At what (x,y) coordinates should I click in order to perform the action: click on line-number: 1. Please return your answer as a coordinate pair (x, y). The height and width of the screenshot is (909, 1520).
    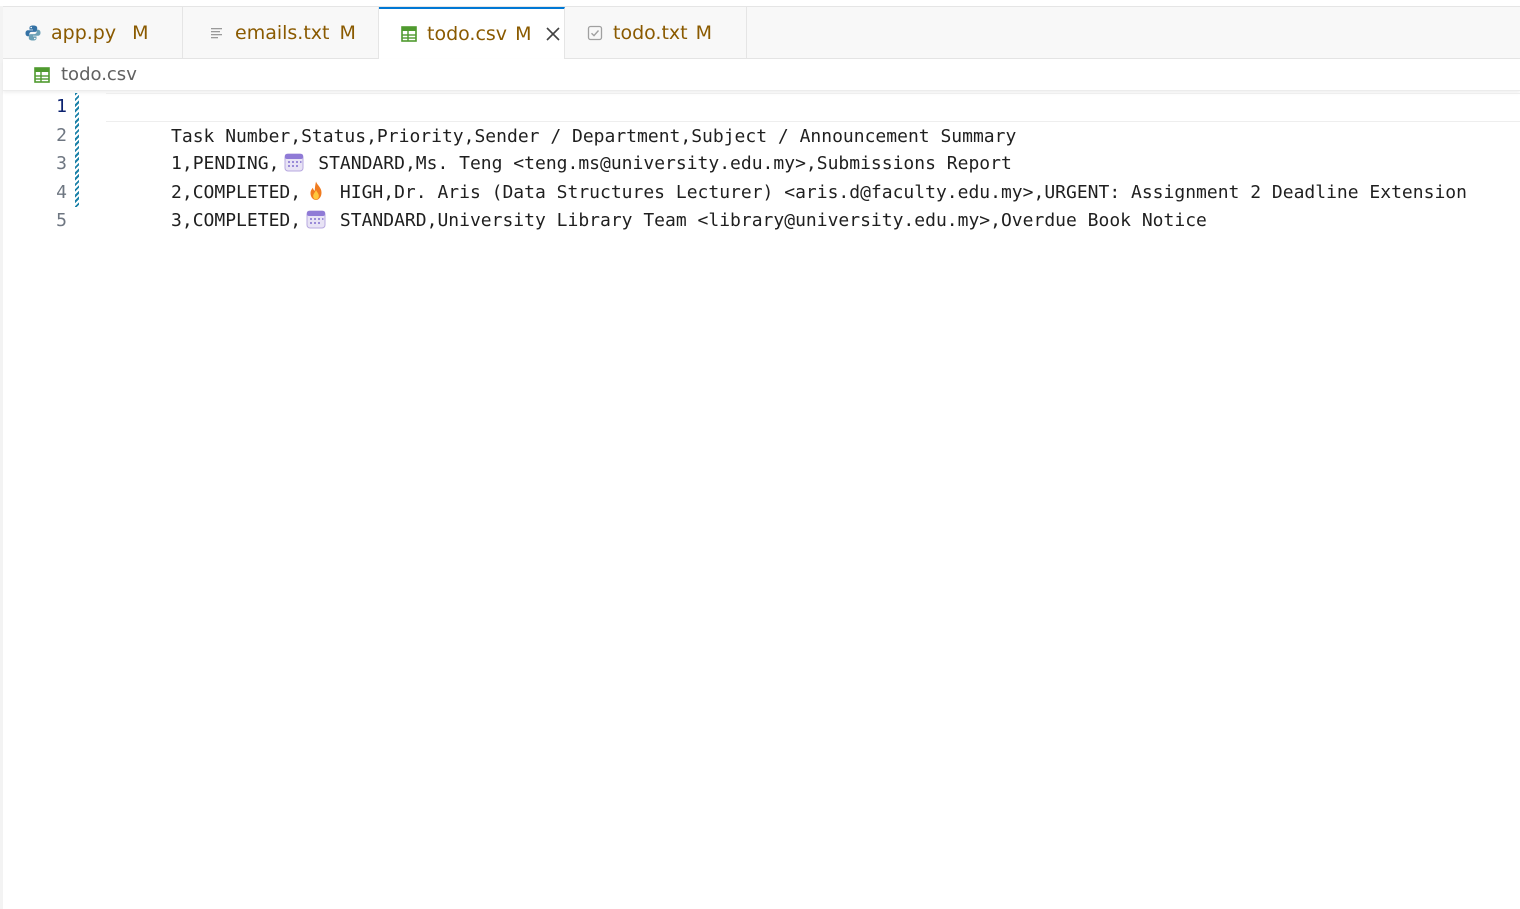
    Looking at the image, I should click on (61, 106).